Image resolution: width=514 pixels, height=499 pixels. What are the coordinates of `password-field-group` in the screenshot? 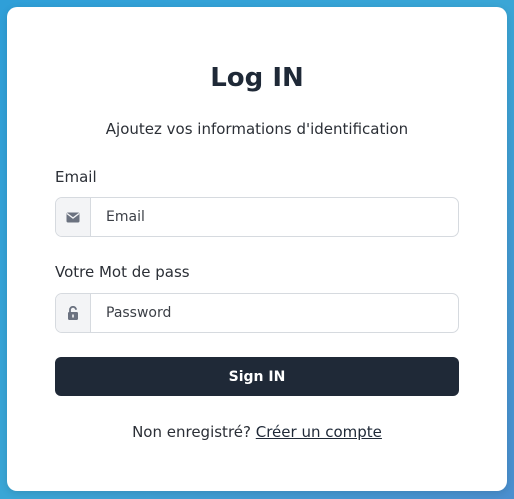 It's located at (257, 313).